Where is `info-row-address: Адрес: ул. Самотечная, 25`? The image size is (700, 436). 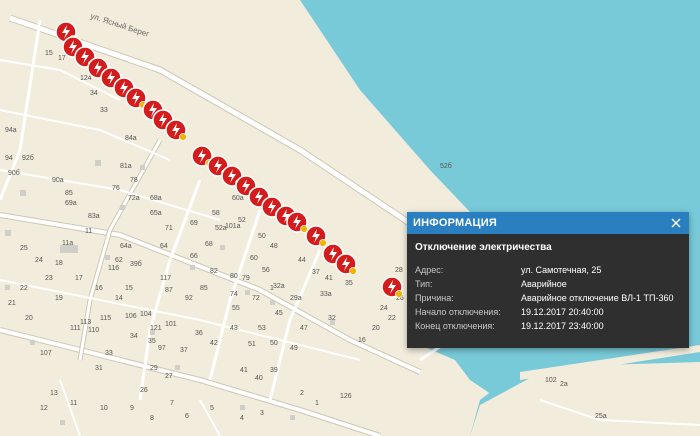
info-row-address: Адрес: ул. Самотечная, 25 is located at coordinates (548, 270).